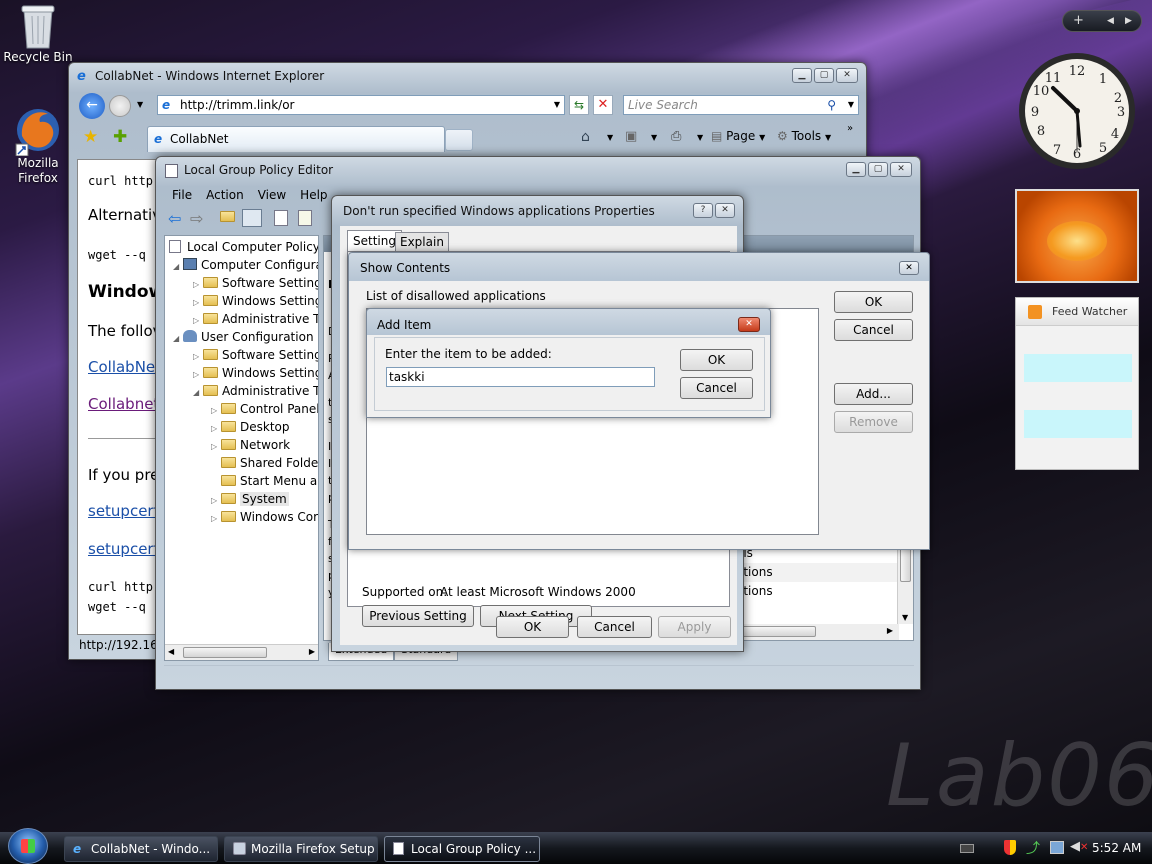  I want to click on scroll-left-icon: ◀, so click(171, 651).